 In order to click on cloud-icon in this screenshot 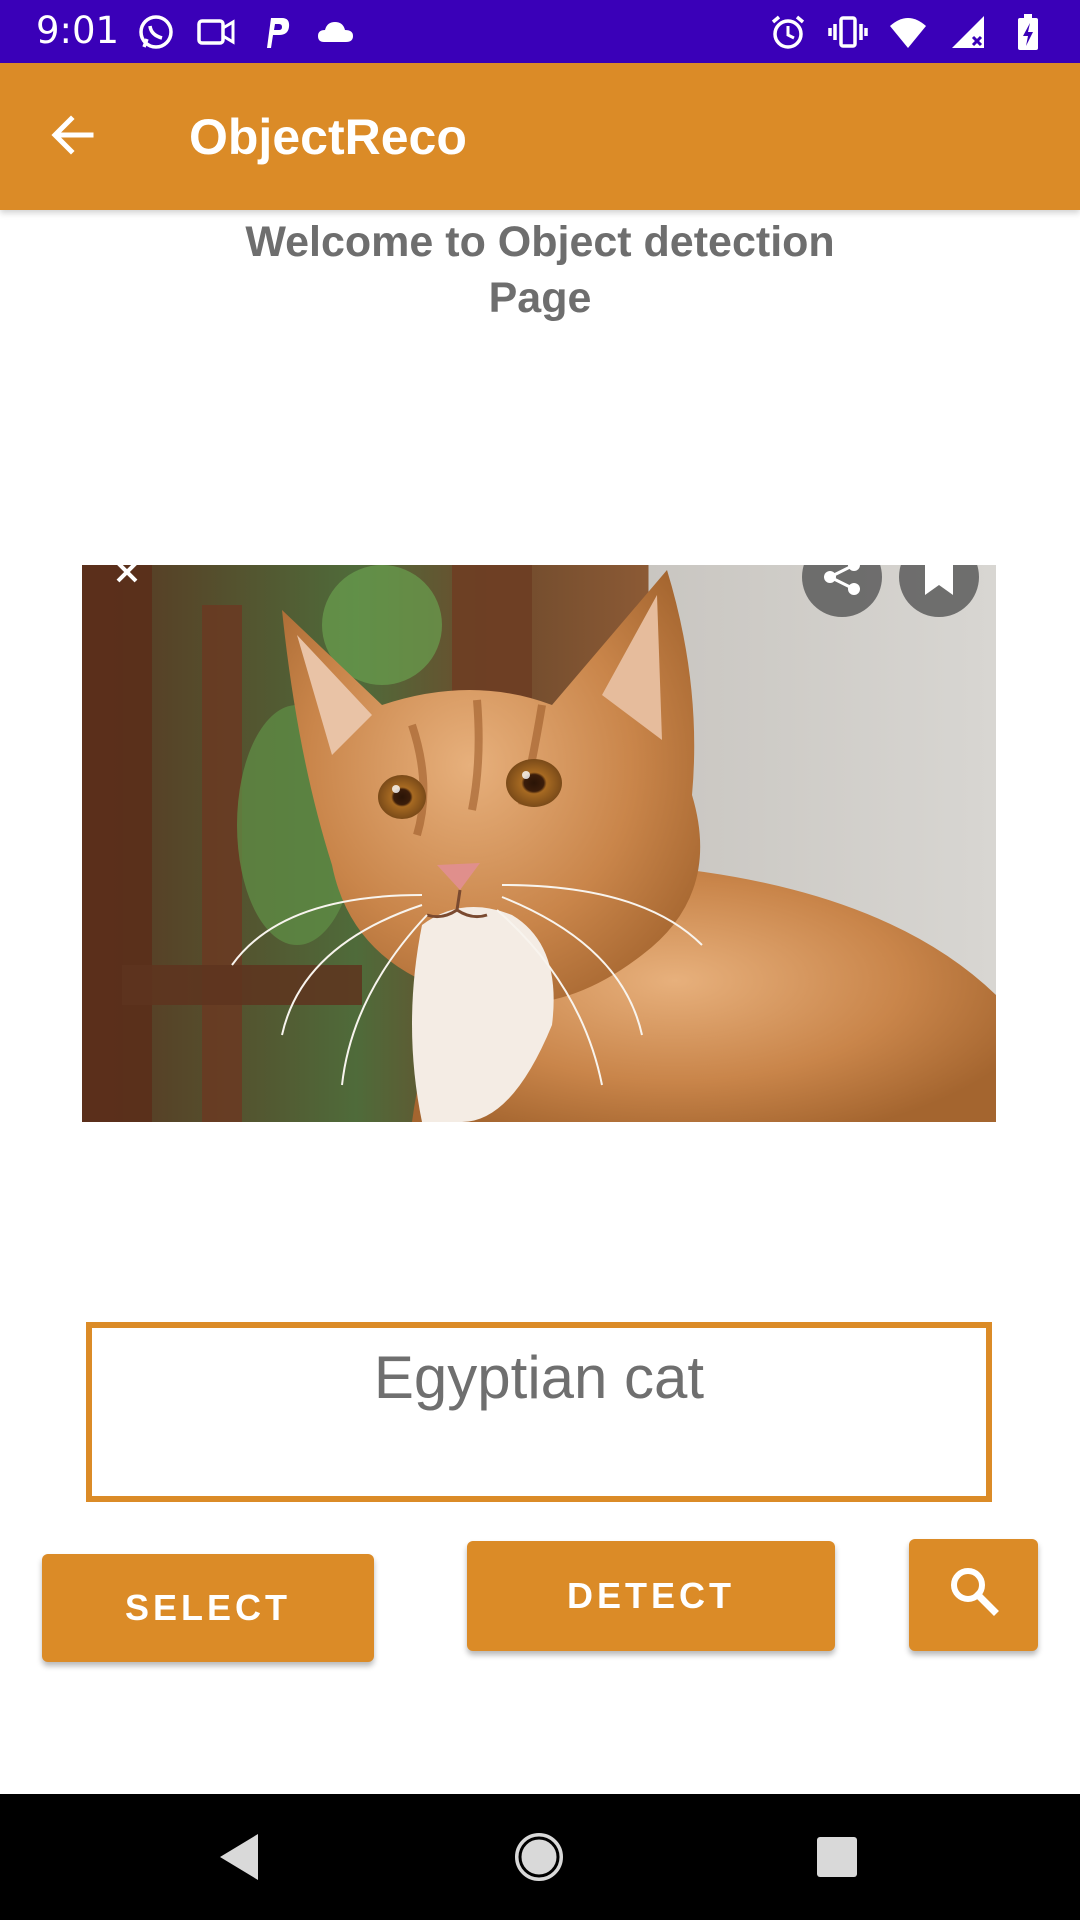, I will do `click(336, 32)`.